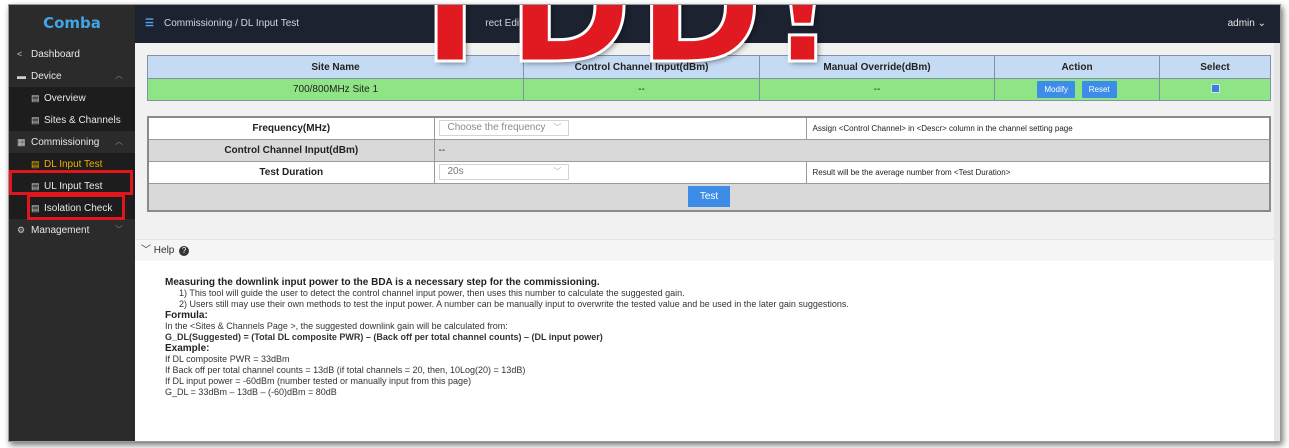 This screenshot has width=1289, height=448. What do you see at coordinates (76, 207) in the screenshot?
I see `highlight-box-ul` at bounding box center [76, 207].